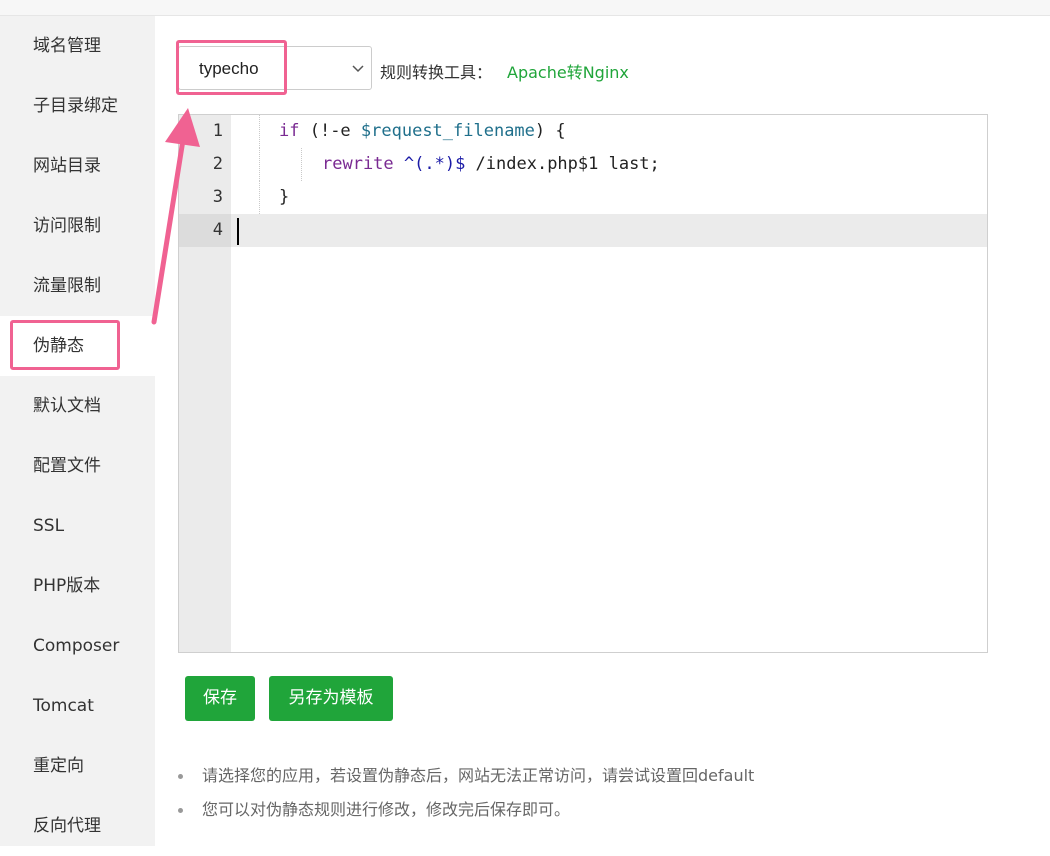 The width and height of the screenshot is (1050, 856). Describe the element at coordinates (447, 131) in the screenshot. I see `code-variable: $request_filename` at that location.